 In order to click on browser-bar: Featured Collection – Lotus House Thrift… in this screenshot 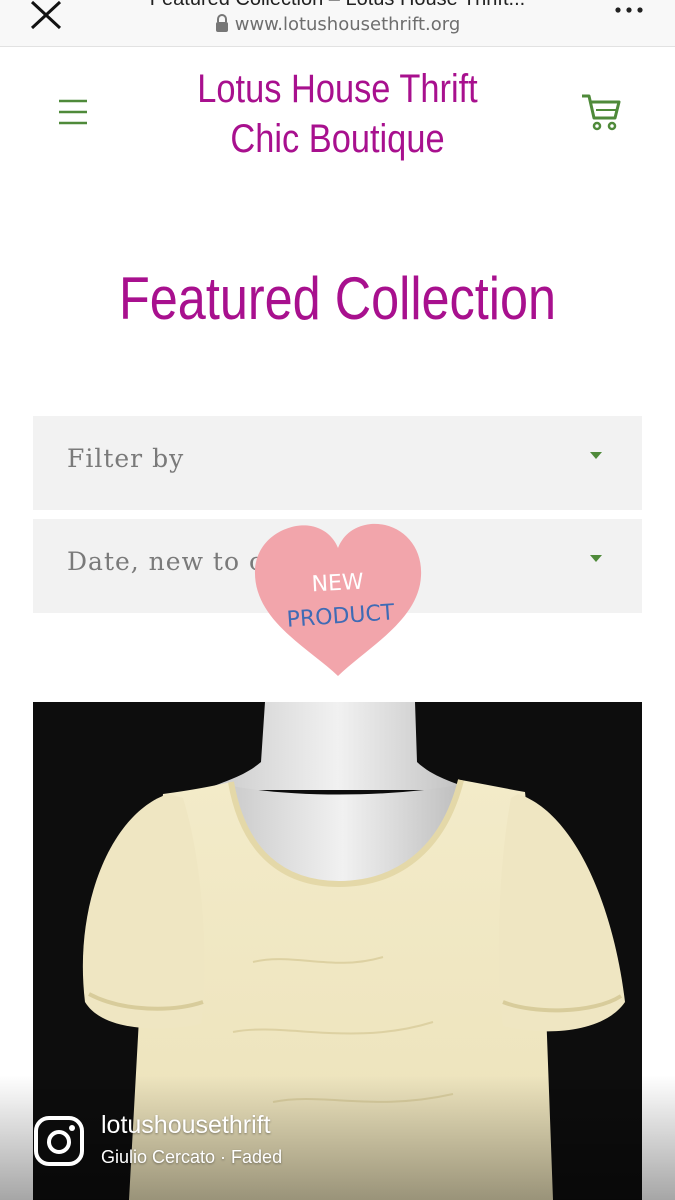, I will do `click(337, 23)`.